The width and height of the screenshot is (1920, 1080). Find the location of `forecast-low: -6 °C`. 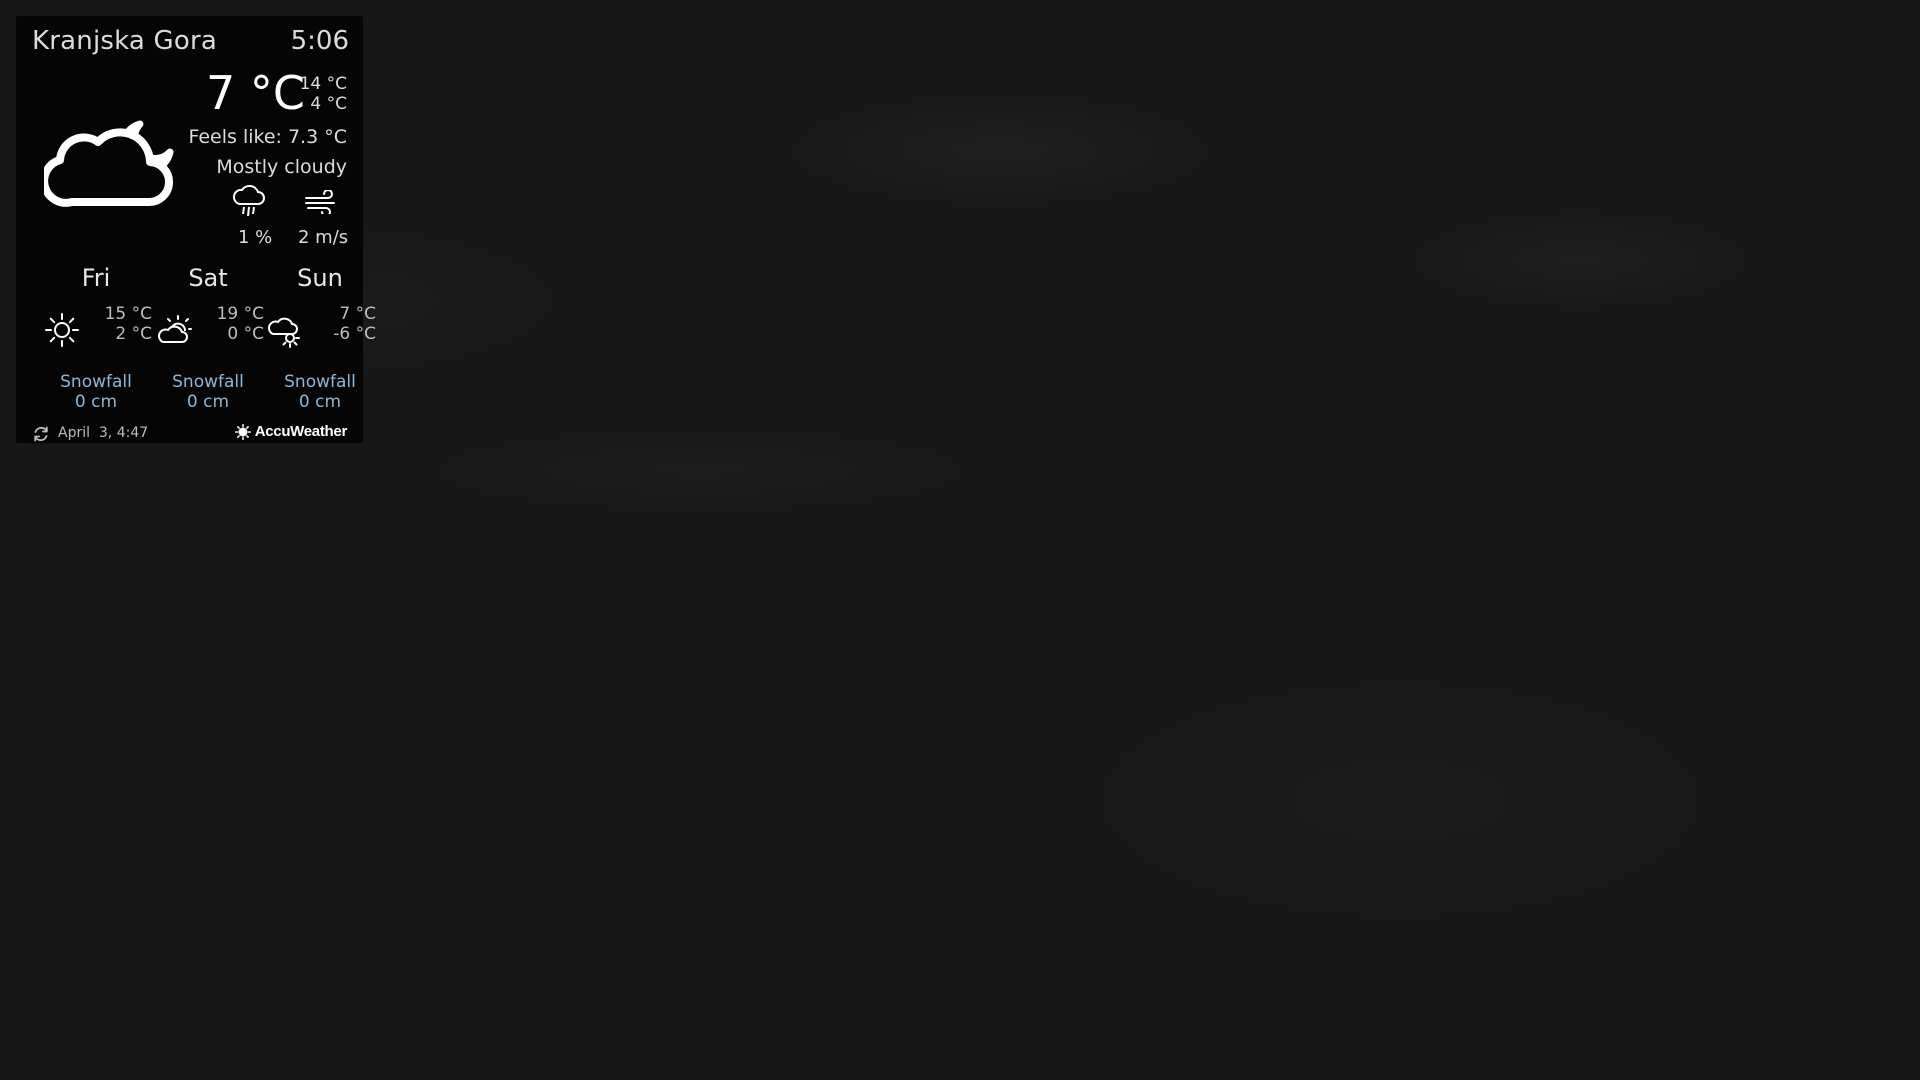

forecast-low: -6 °C is located at coordinates (354, 334).